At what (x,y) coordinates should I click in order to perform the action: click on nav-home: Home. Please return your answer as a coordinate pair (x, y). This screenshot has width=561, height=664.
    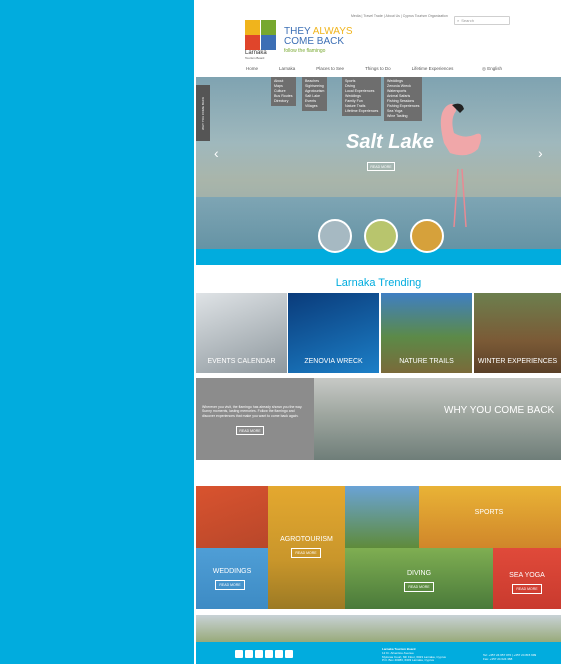
    Looking at the image, I should click on (252, 68).